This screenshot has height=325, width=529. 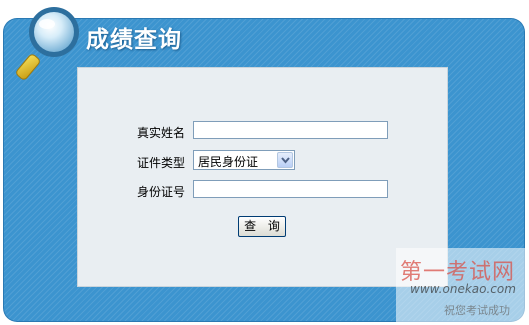 I want to click on name-row: 真实姓名, so click(x=262, y=132).